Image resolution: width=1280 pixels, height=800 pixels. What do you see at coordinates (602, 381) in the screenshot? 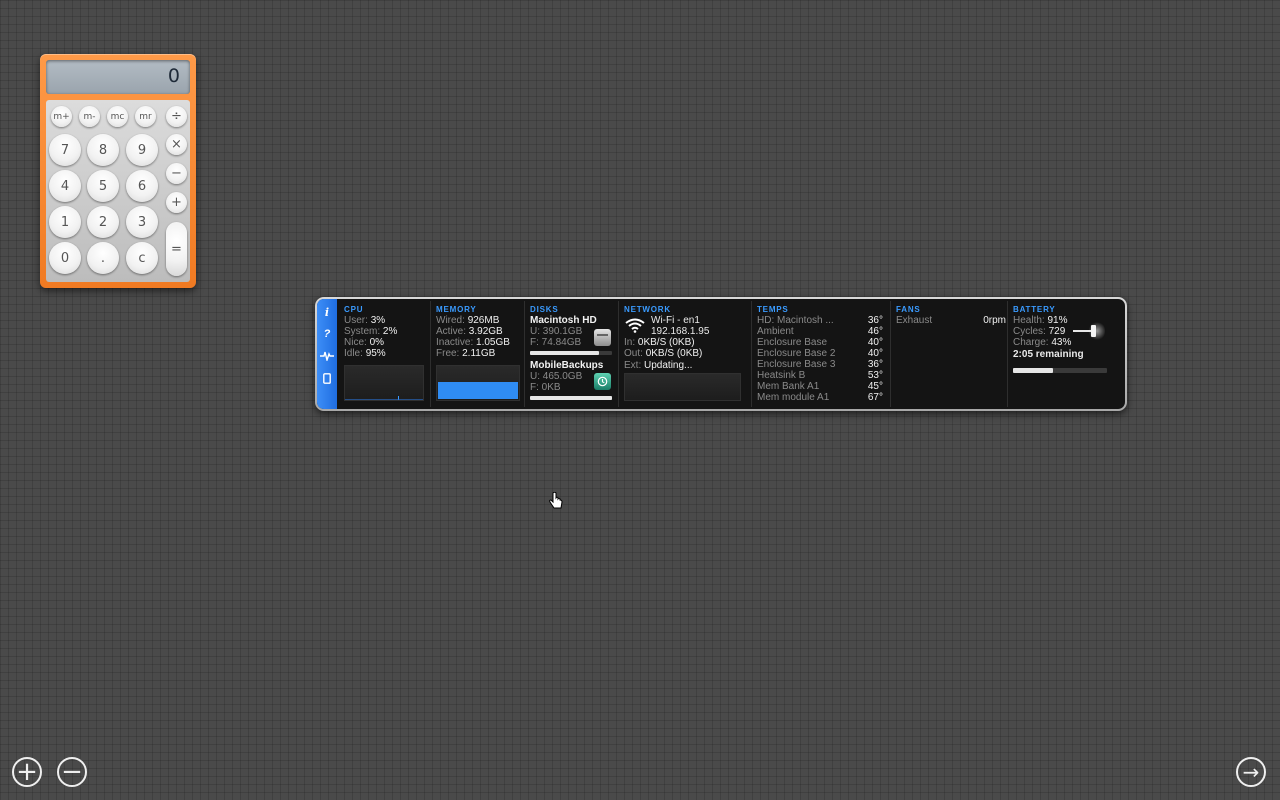
I see `time-machine-icon` at bounding box center [602, 381].